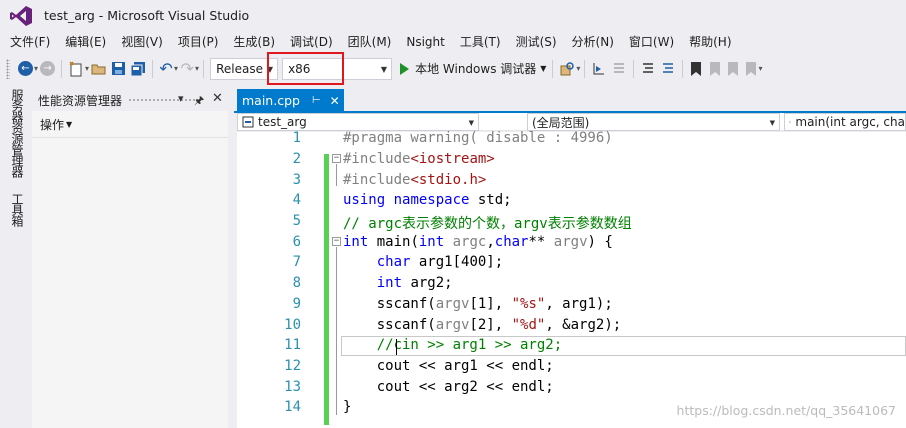 The width and height of the screenshot is (906, 428). What do you see at coordinates (358, 122) in the screenshot?
I see `project-dropdown: test_arg ▼` at bounding box center [358, 122].